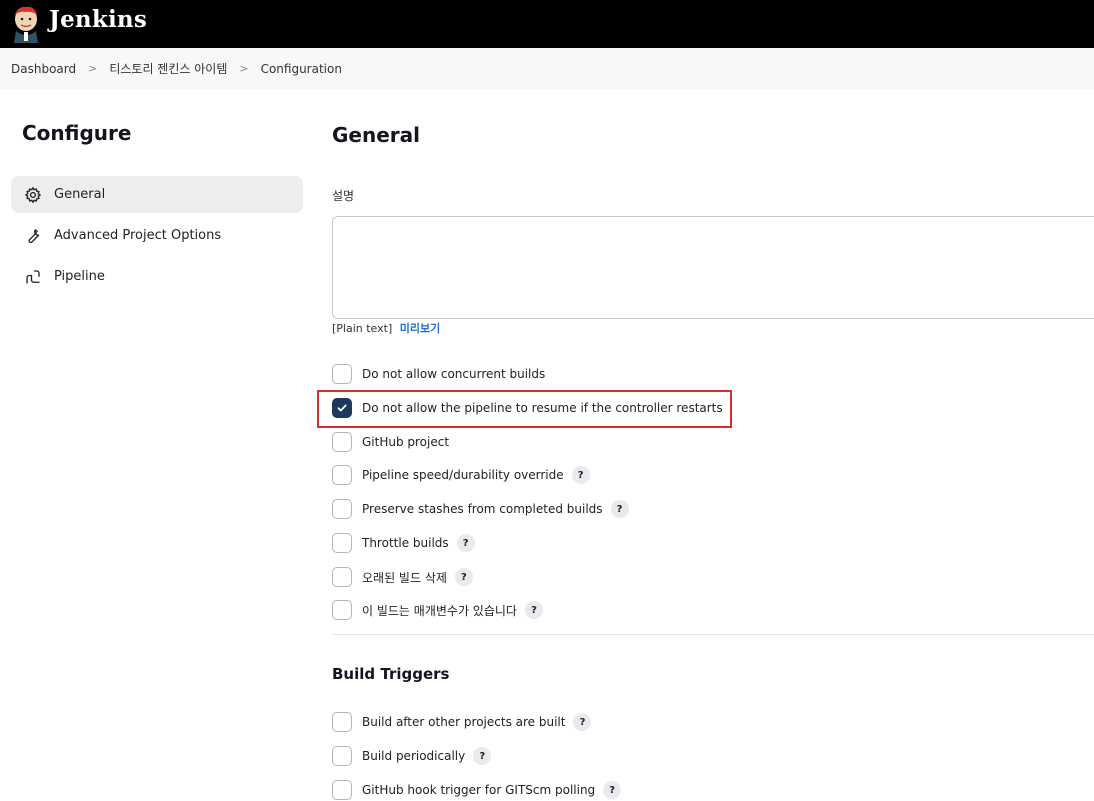 Image resolution: width=1094 pixels, height=801 pixels. What do you see at coordinates (713, 267) in the screenshot?
I see `description-textarea` at bounding box center [713, 267].